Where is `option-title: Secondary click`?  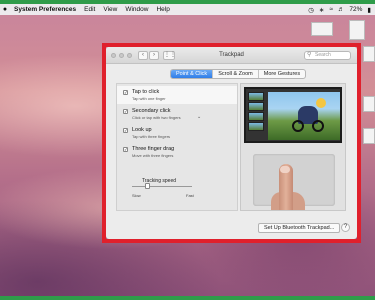 option-title: Secondary click is located at coordinates (151, 111).